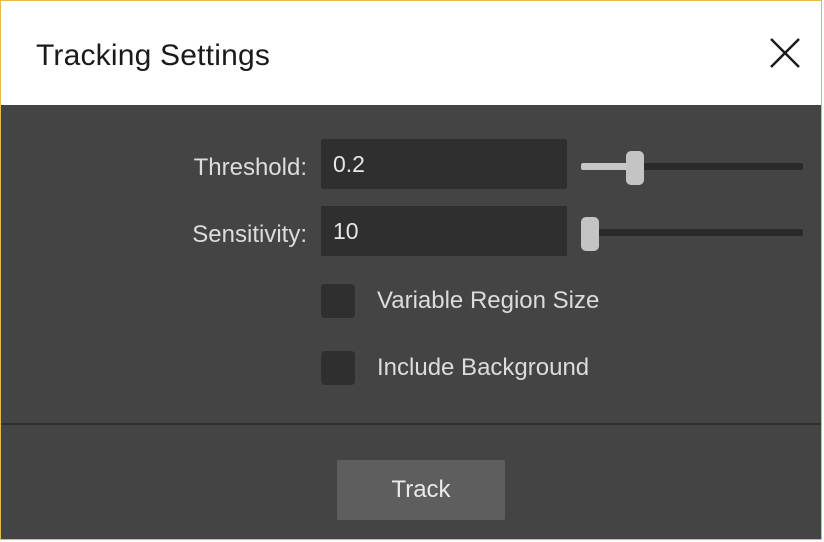 The height and width of the screenshot is (542, 824). What do you see at coordinates (421, 490) in the screenshot?
I see `track-button: Track` at bounding box center [421, 490].